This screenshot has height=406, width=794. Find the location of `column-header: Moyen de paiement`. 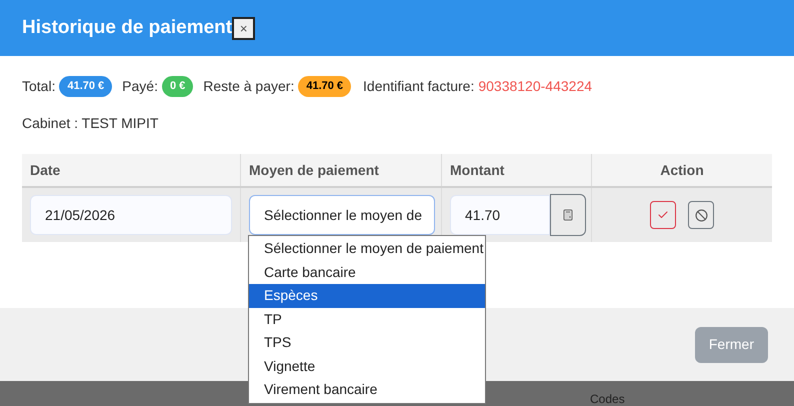

column-header: Moyen de paiement is located at coordinates (314, 170).